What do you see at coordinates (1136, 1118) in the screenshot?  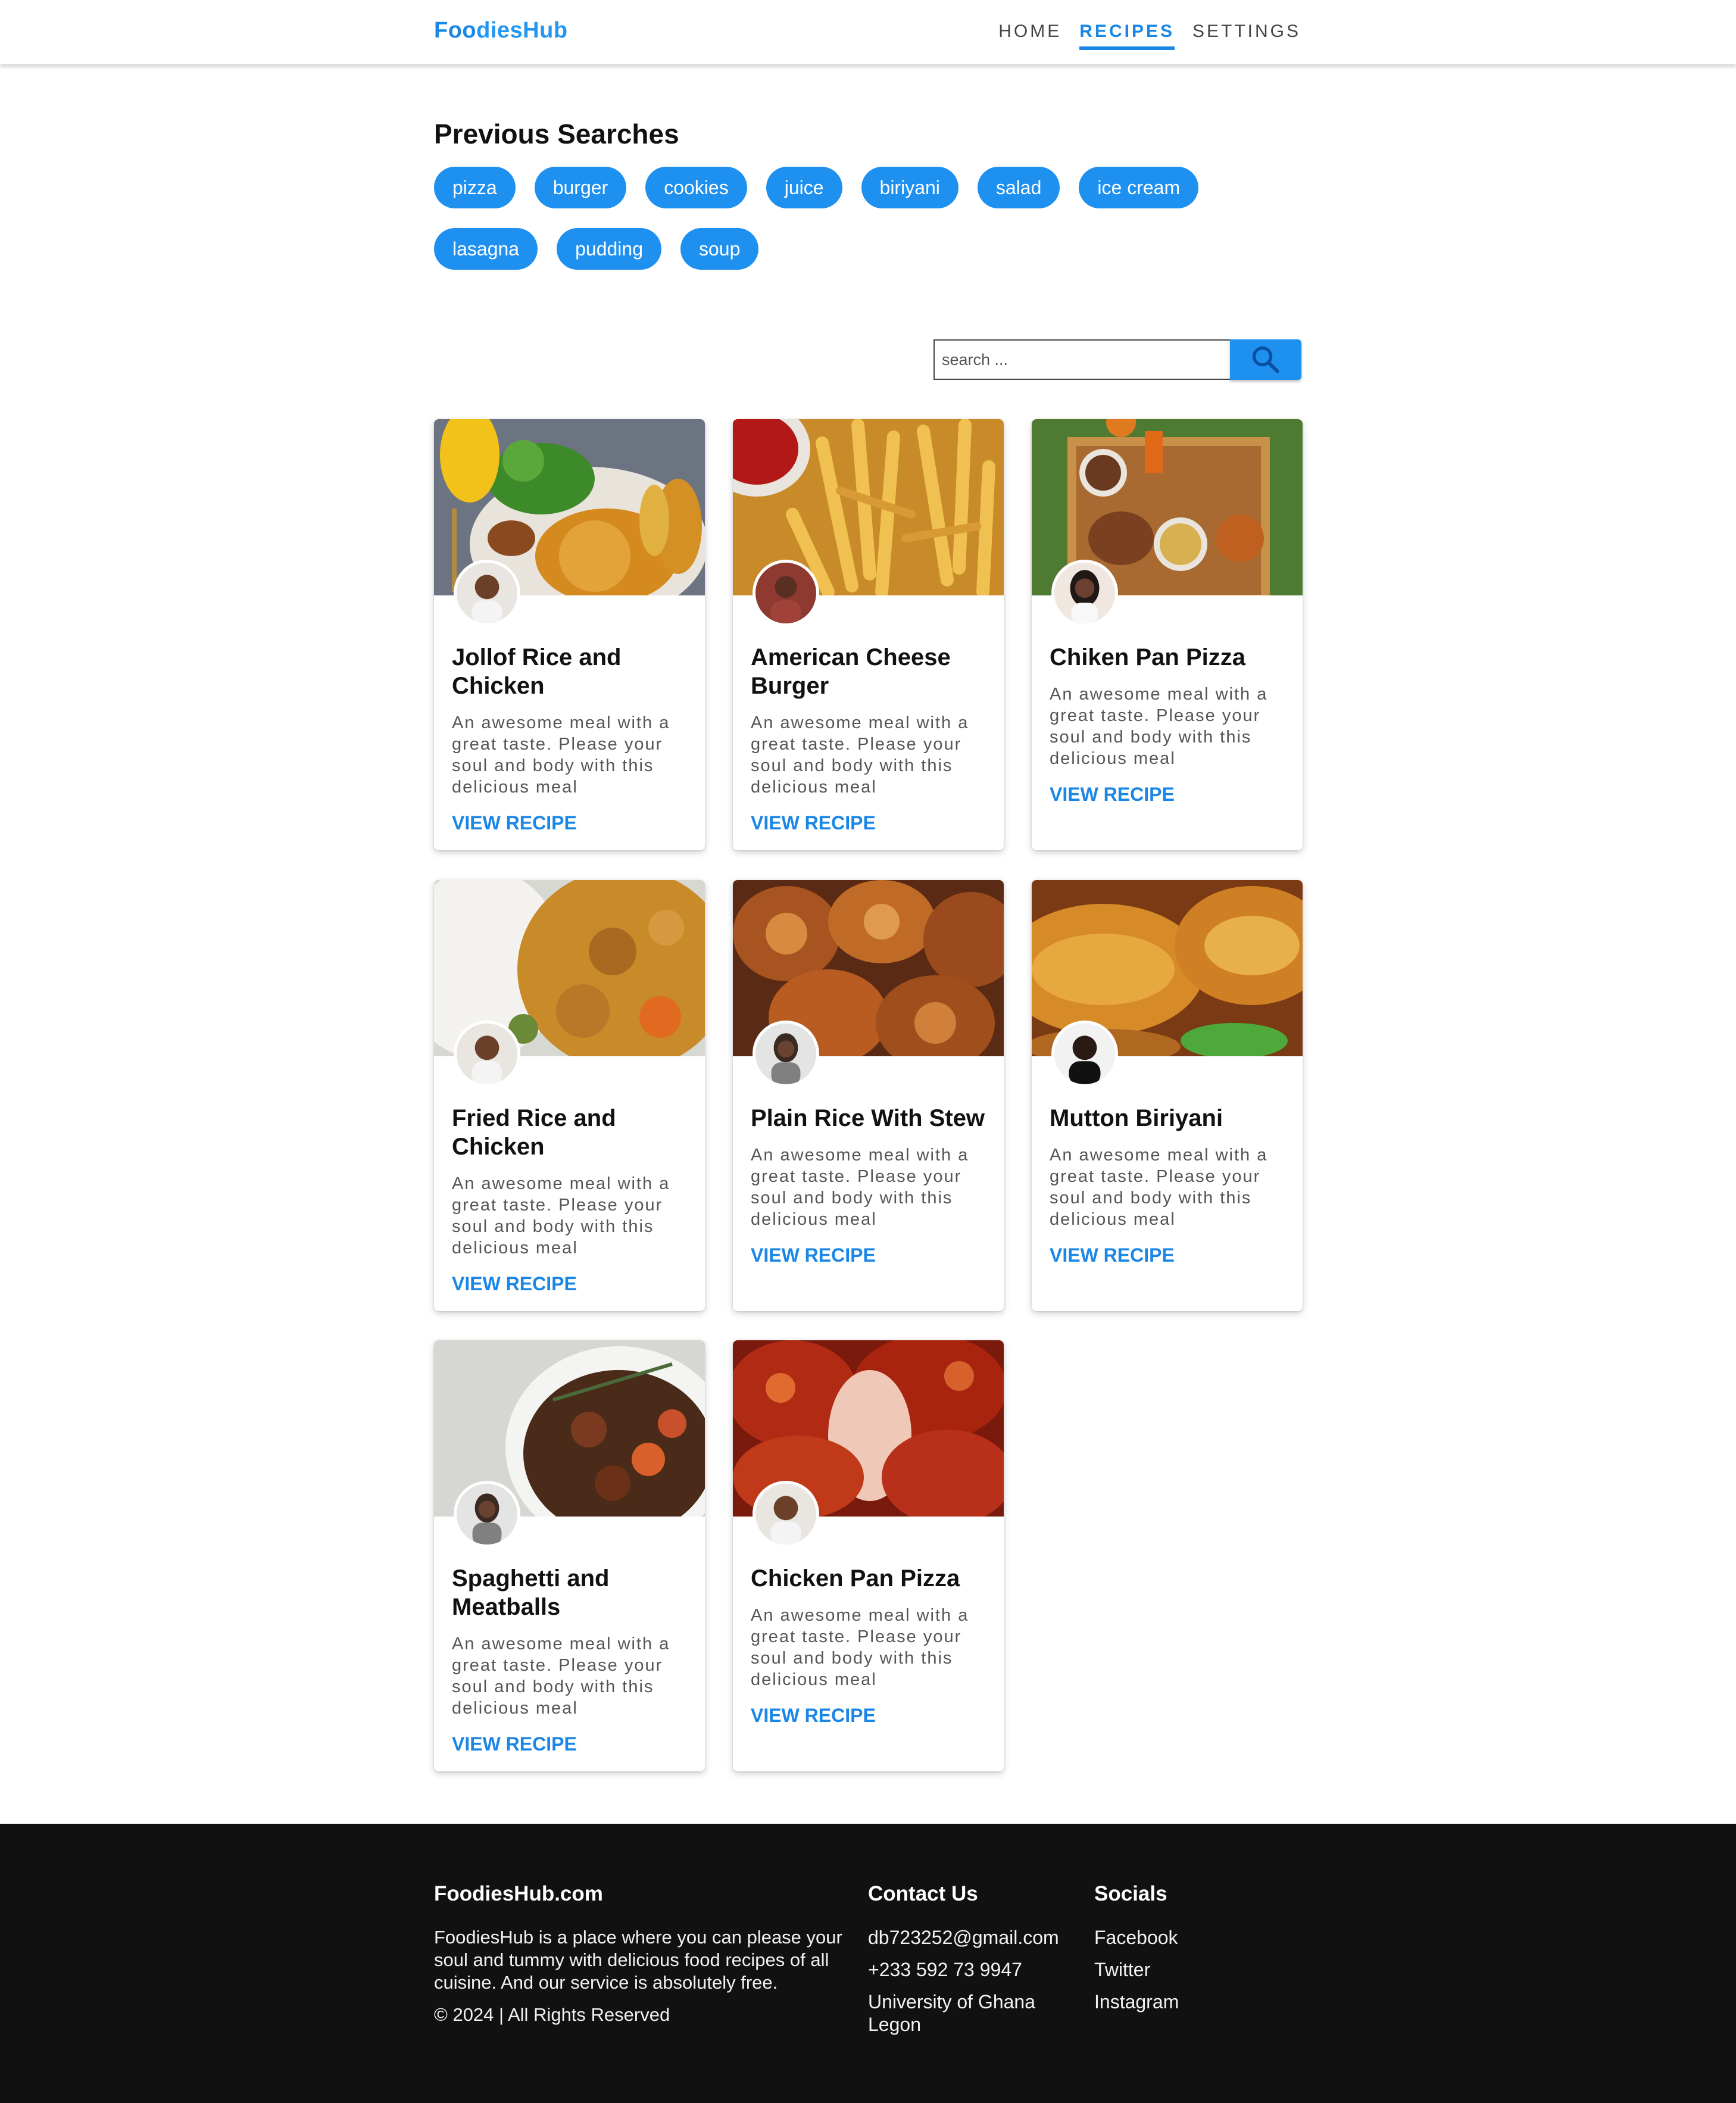 I see `recipe-title: Mutton Biriyani` at bounding box center [1136, 1118].